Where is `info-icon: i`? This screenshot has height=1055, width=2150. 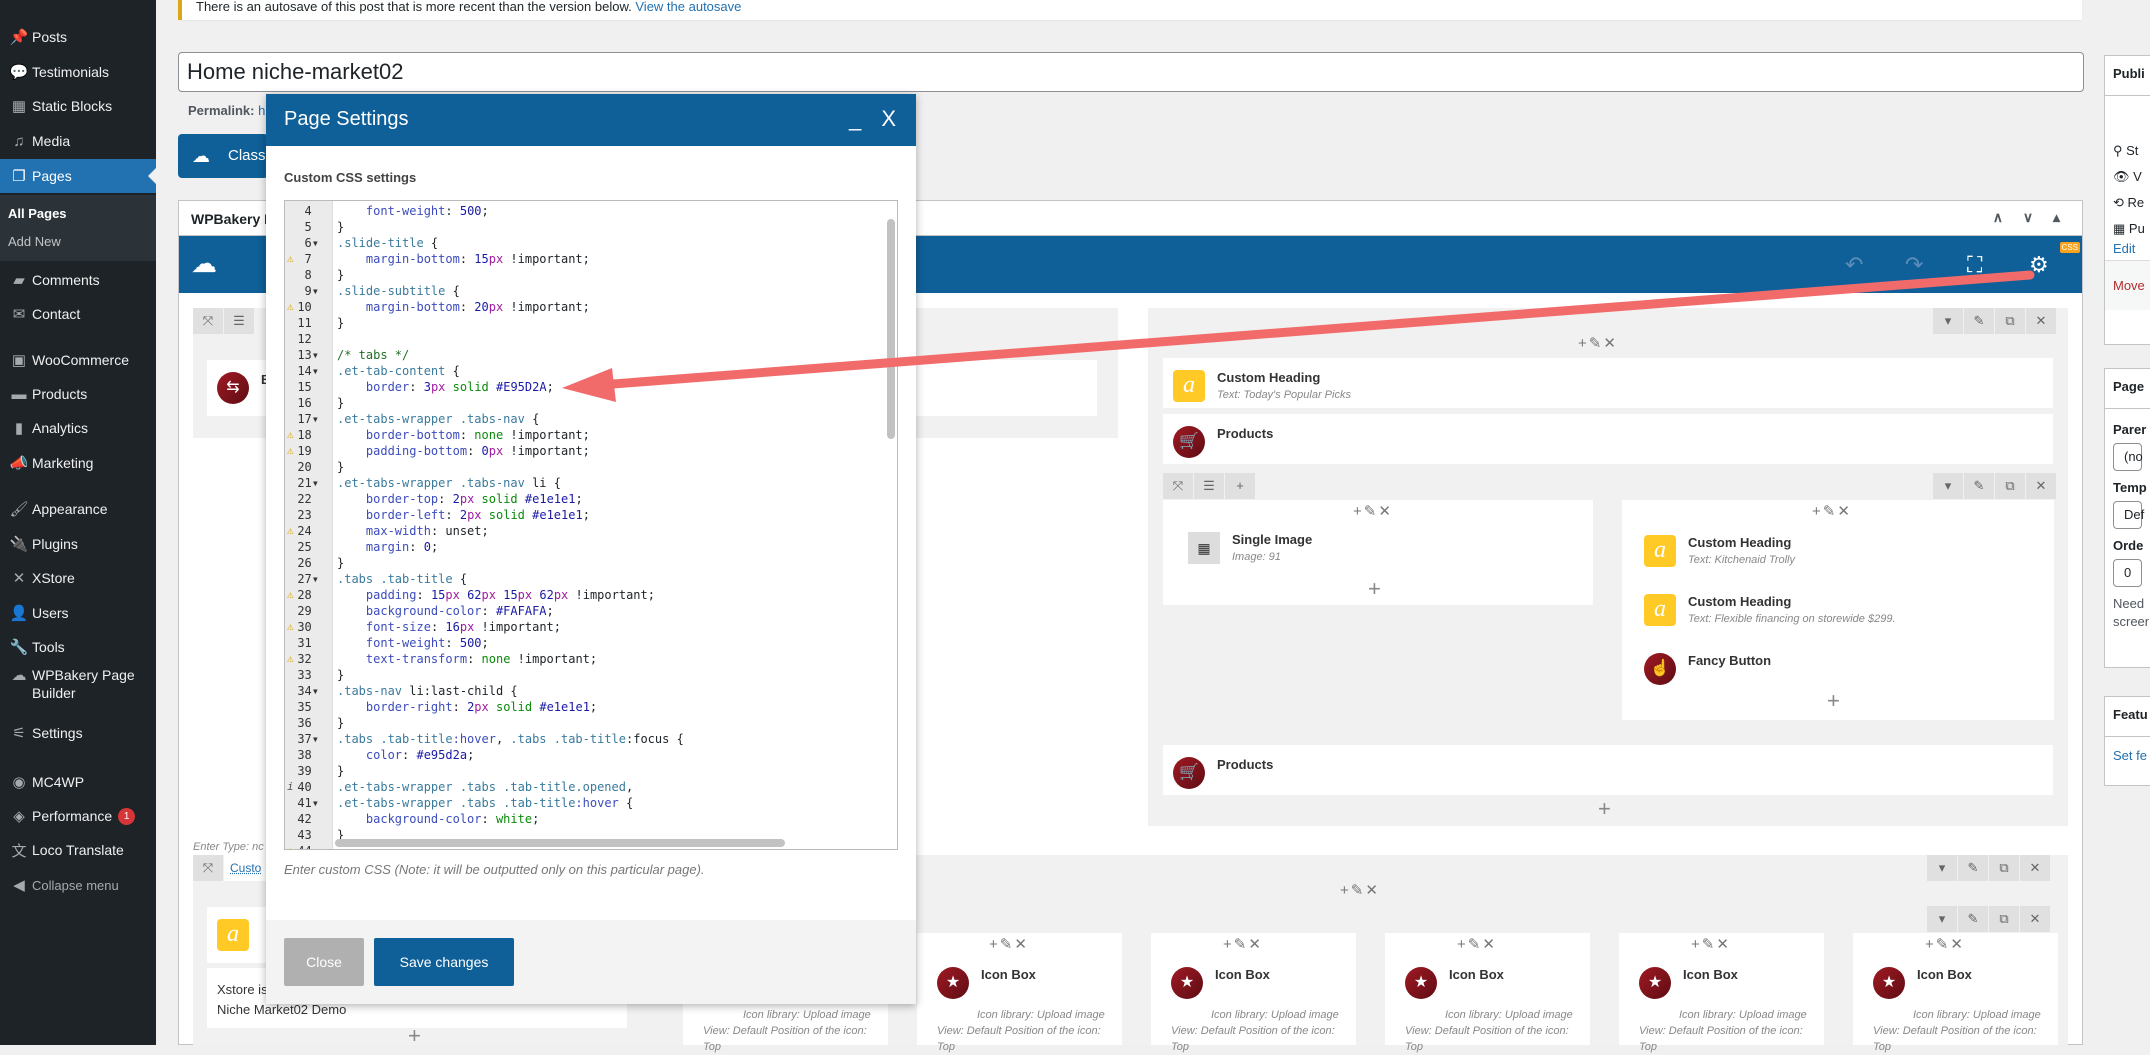
info-icon: i is located at coordinates (290, 787).